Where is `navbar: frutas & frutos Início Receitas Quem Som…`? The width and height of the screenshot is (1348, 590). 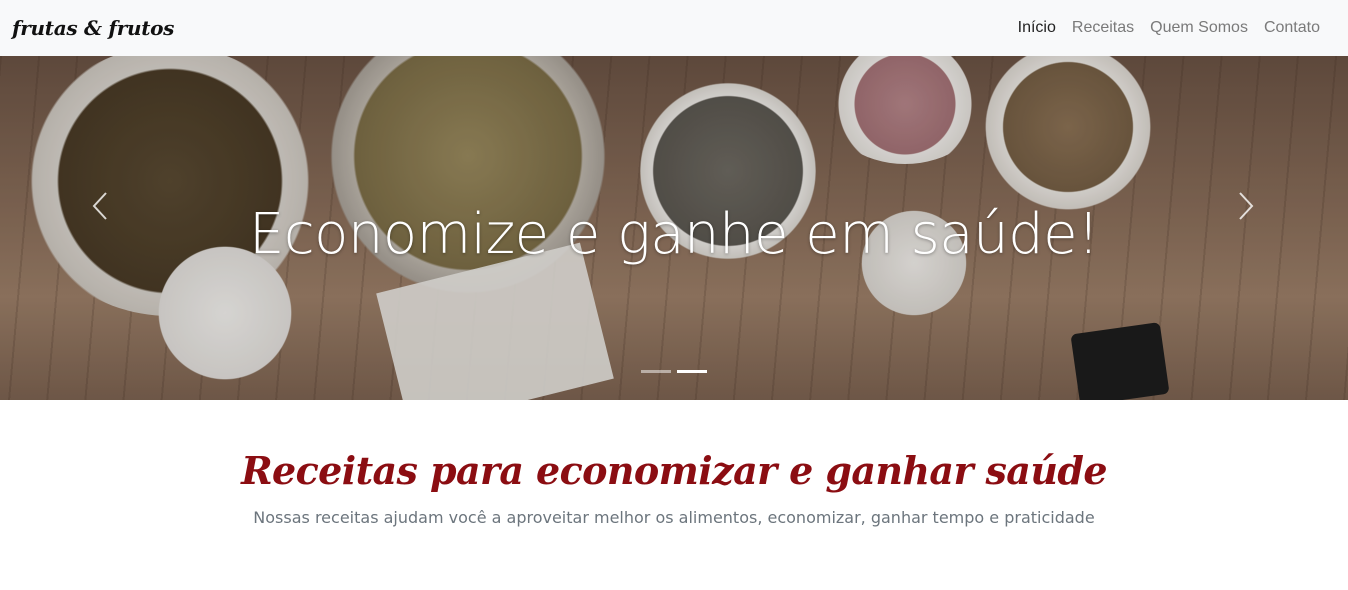
navbar: frutas & frutos Início Receitas Quem Som… is located at coordinates (674, 28).